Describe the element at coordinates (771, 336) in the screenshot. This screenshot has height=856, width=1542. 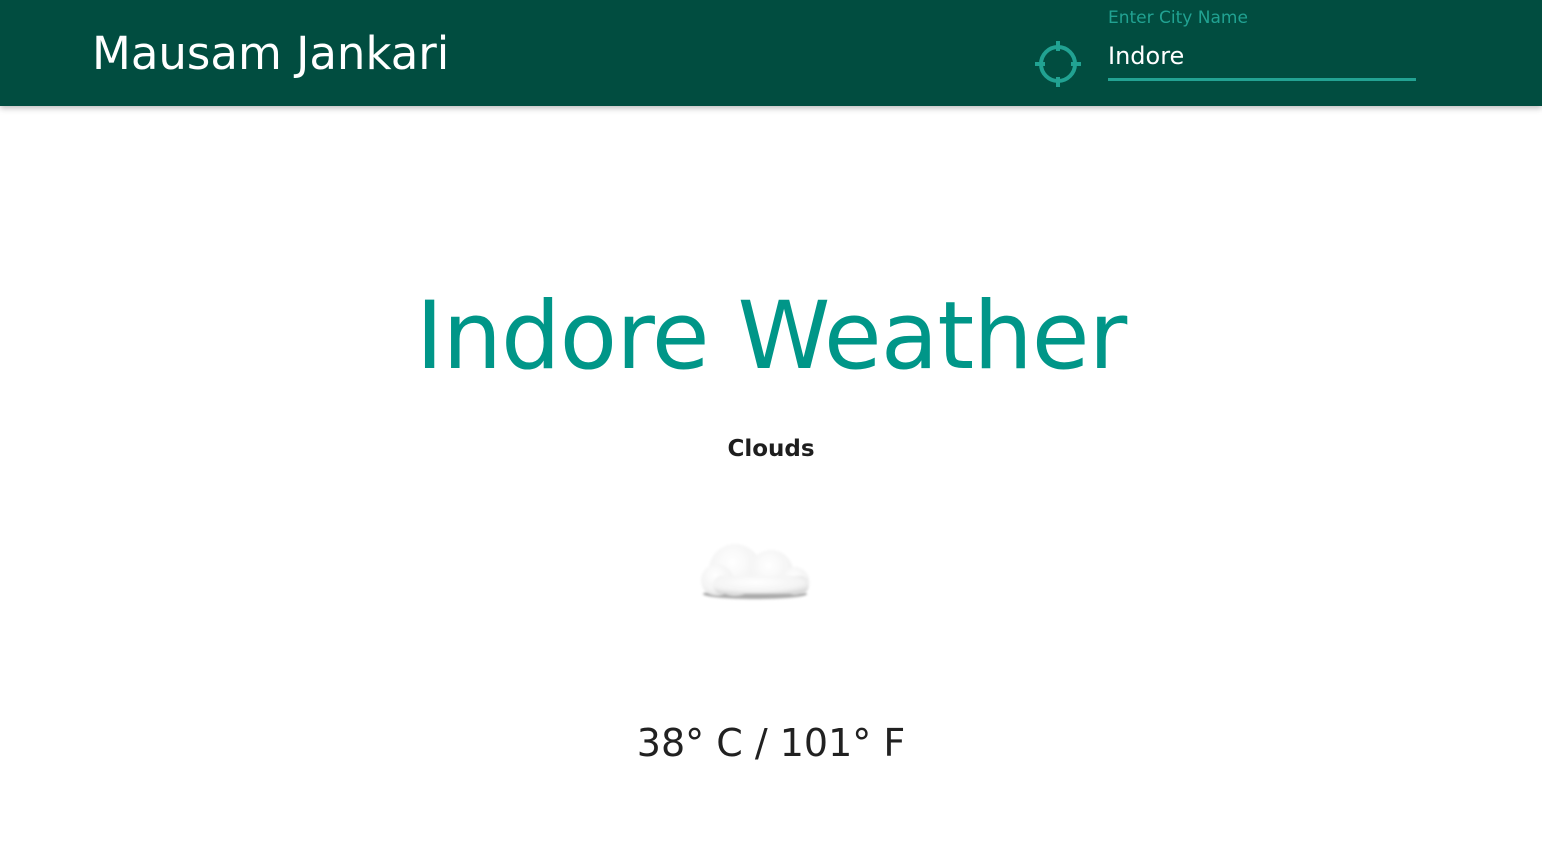
I see `weather-title: Indore Weather` at that location.